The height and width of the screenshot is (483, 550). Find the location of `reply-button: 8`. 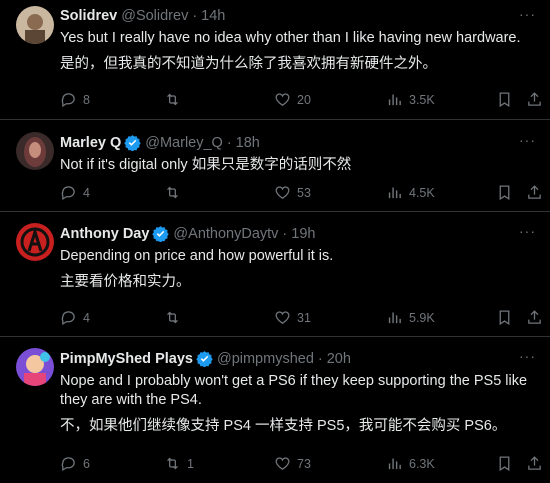

reply-button: 8 is located at coordinates (75, 99).